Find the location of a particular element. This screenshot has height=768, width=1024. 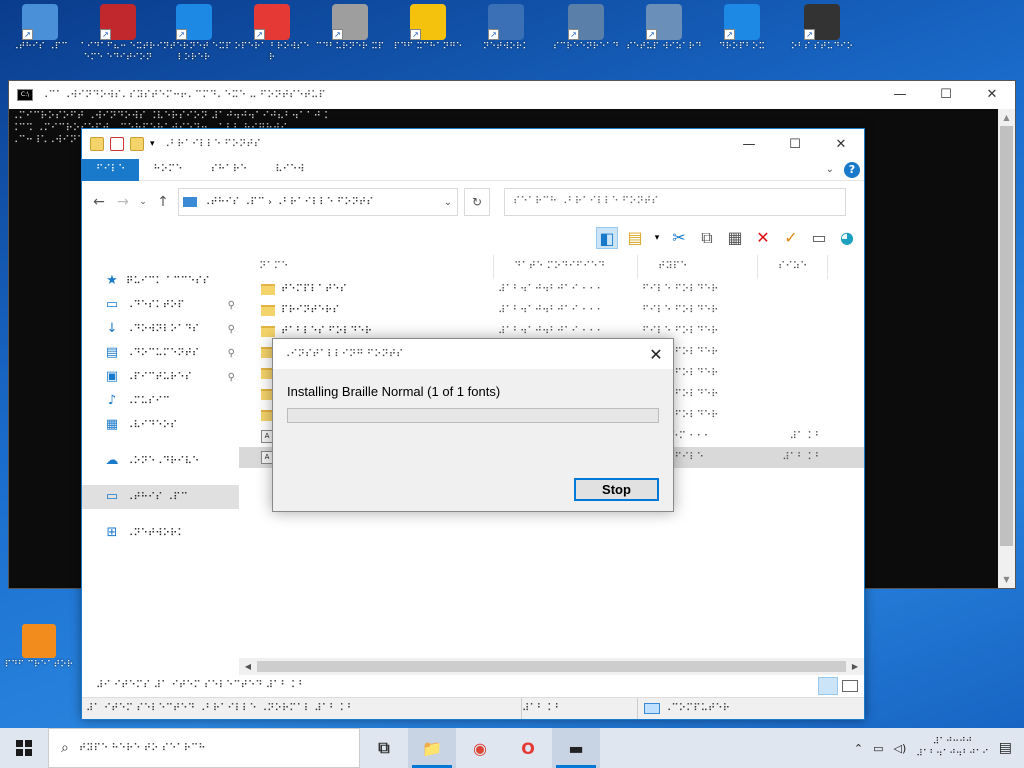

address-dropdown-icon: ⌄ is located at coordinates (448, 202).